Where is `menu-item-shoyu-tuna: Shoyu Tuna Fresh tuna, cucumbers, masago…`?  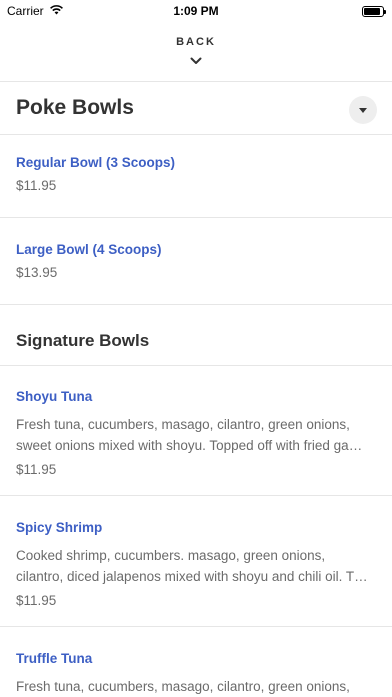 menu-item-shoyu-tuna: Shoyu Tuna Fresh tuna, cucumbers, masago… is located at coordinates (197, 432).